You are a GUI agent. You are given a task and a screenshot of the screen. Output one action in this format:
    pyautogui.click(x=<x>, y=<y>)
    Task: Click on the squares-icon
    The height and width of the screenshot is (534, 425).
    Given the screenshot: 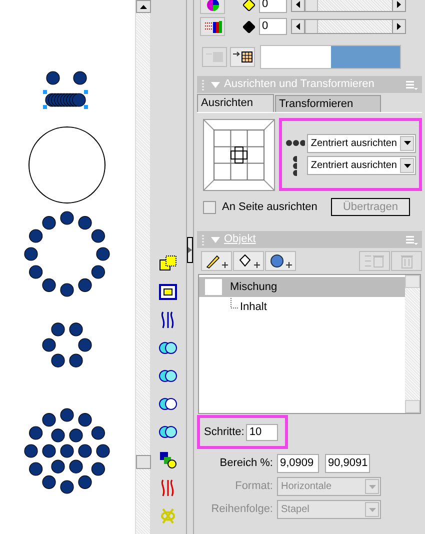 What is the action you would take?
    pyautogui.click(x=167, y=264)
    